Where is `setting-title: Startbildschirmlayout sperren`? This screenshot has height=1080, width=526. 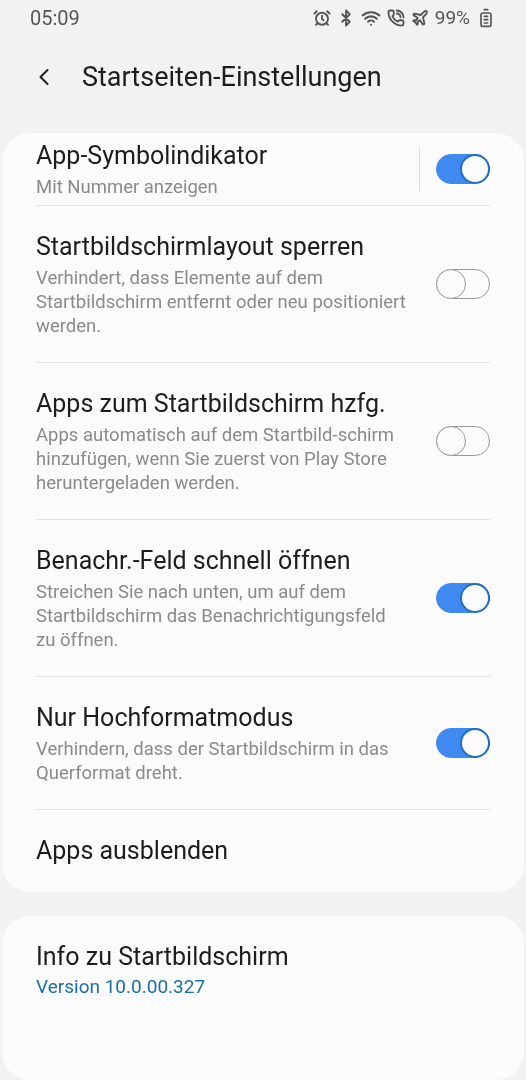
setting-title: Startbildschirmlayout sperren is located at coordinates (222, 247).